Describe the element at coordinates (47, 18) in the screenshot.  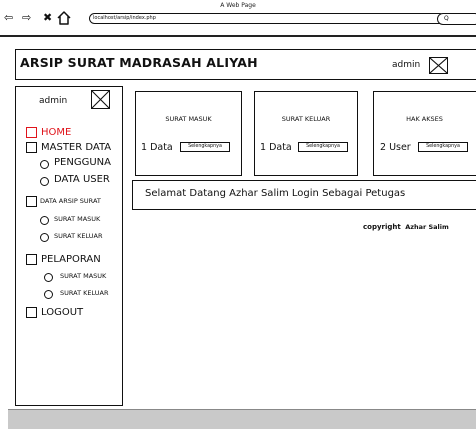
I see `close-icon: ✖` at that location.